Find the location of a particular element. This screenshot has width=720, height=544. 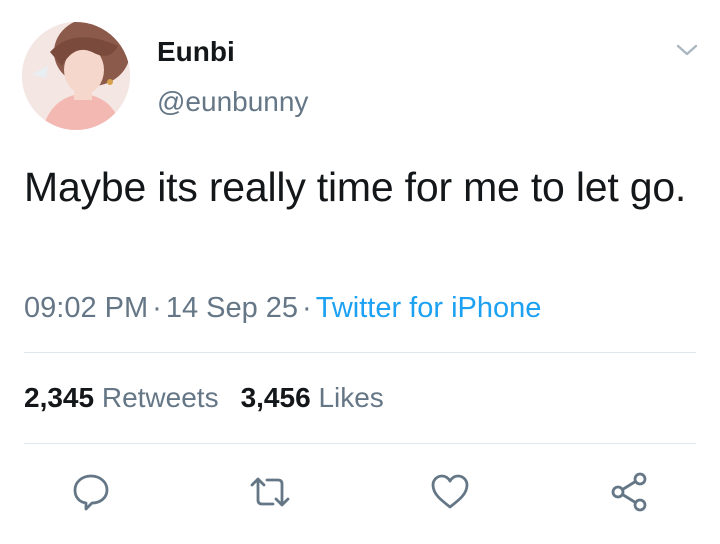

heart-icon is located at coordinates (450, 492).